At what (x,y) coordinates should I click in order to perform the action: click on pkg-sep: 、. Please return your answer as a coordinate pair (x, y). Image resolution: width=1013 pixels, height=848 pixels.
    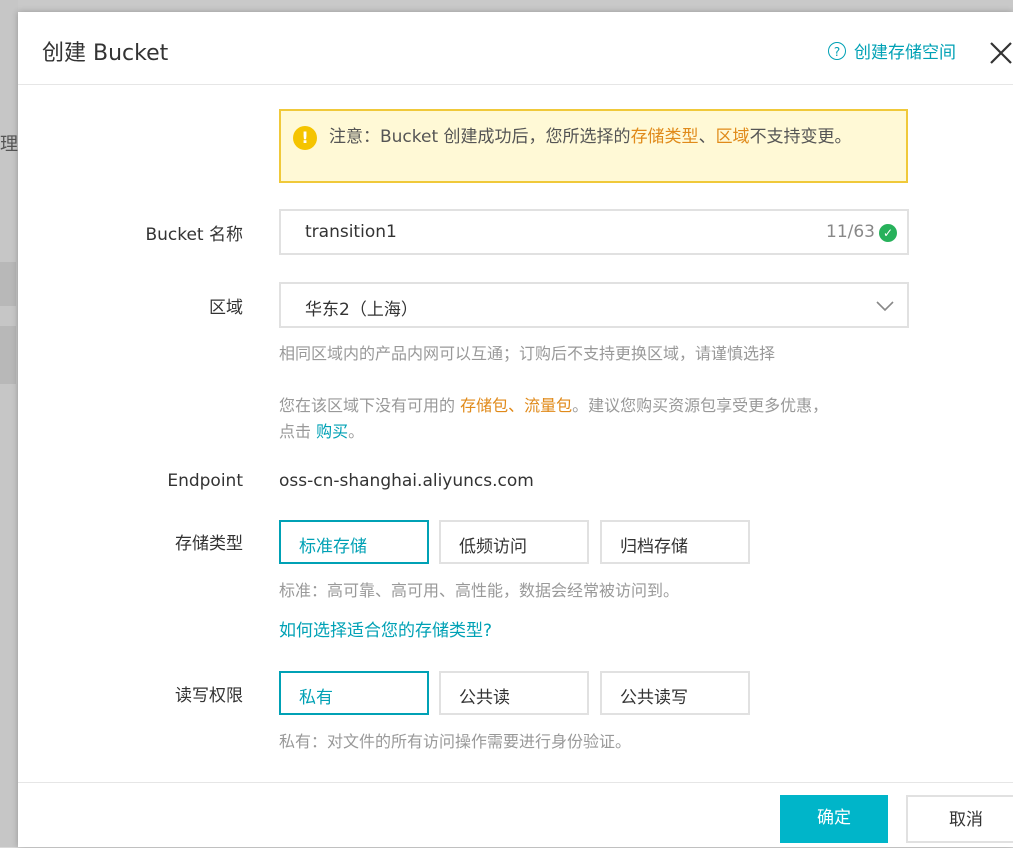
    Looking at the image, I should click on (516, 405).